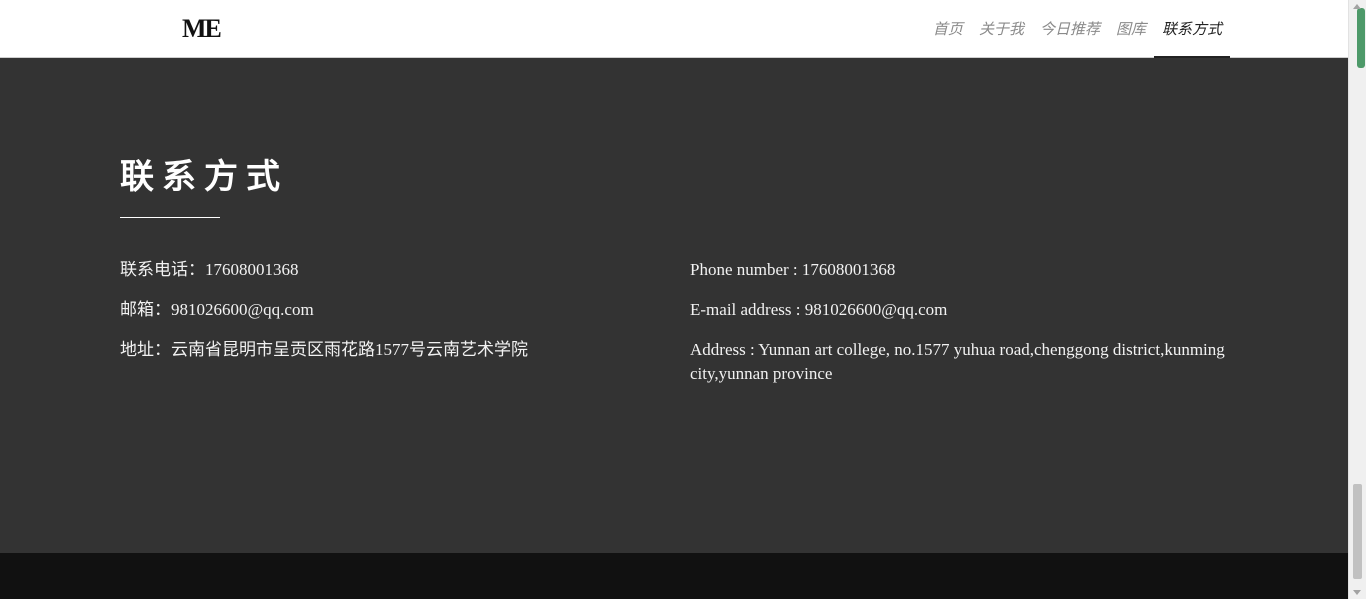  Describe the element at coordinates (1192, 29) in the screenshot. I see `nav-contact: 联系方式` at that location.